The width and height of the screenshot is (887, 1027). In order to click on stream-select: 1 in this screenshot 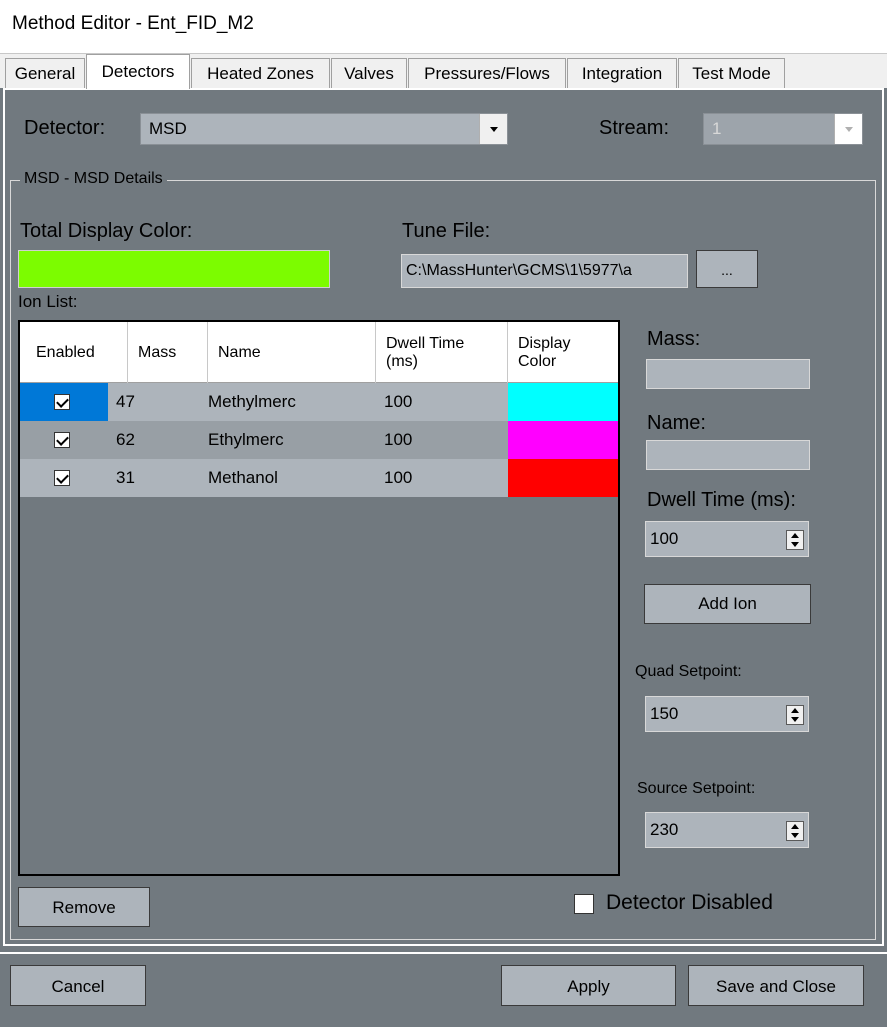, I will do `click(783, 129)`.